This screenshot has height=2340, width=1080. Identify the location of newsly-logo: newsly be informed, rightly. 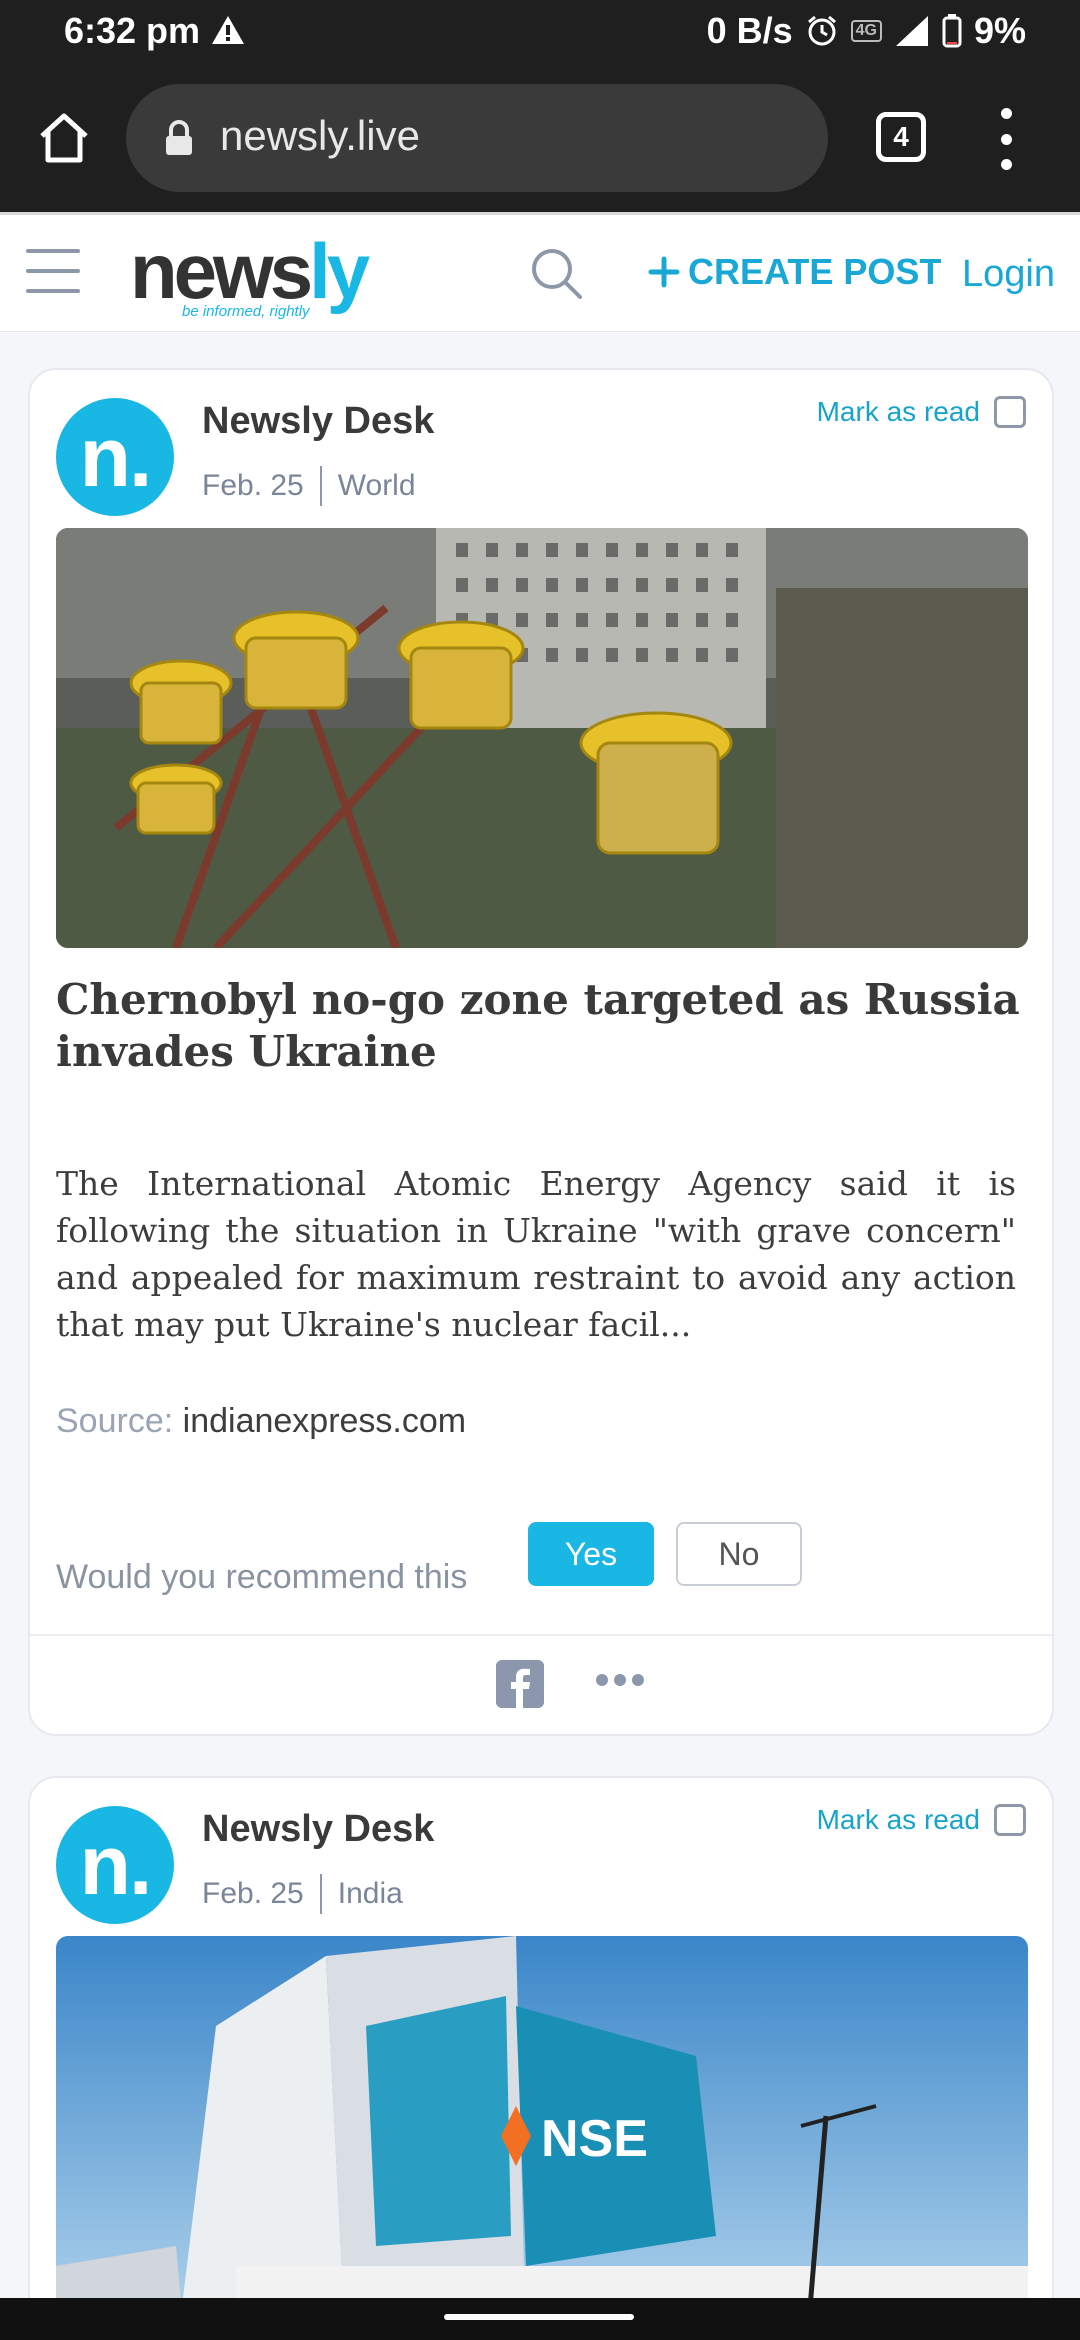
(250, 276).